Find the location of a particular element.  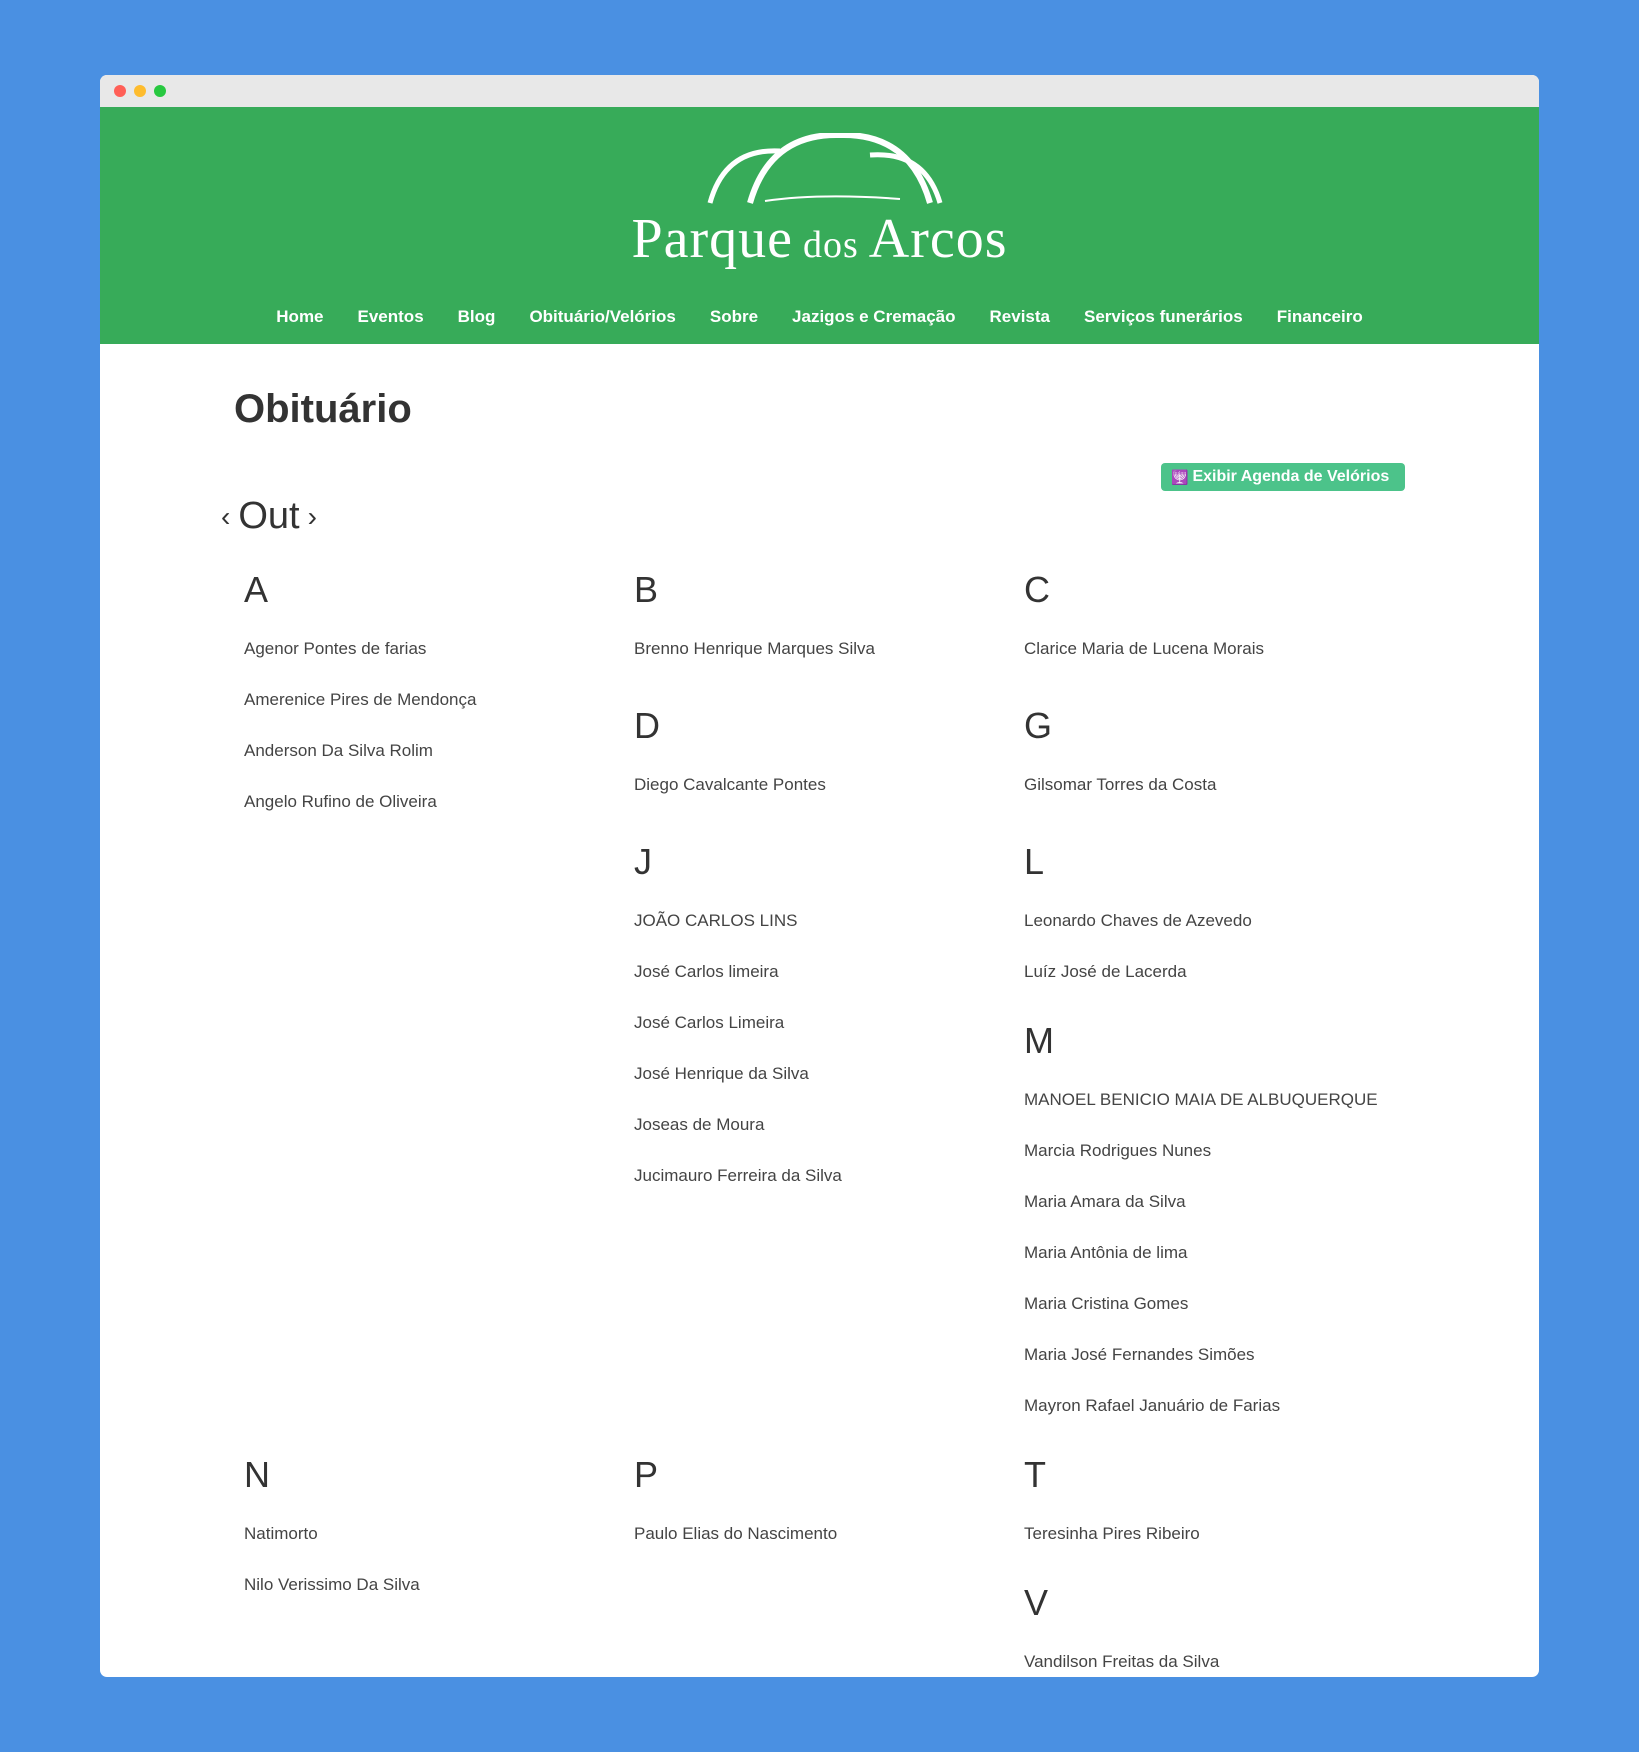

nav-sobre: Sobre is located at coordinates (734, 317).